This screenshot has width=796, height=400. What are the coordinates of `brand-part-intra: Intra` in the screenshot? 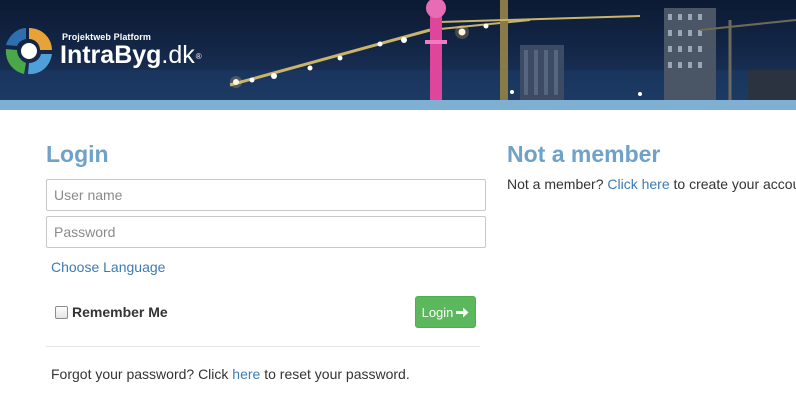 It's located at (87, 55).